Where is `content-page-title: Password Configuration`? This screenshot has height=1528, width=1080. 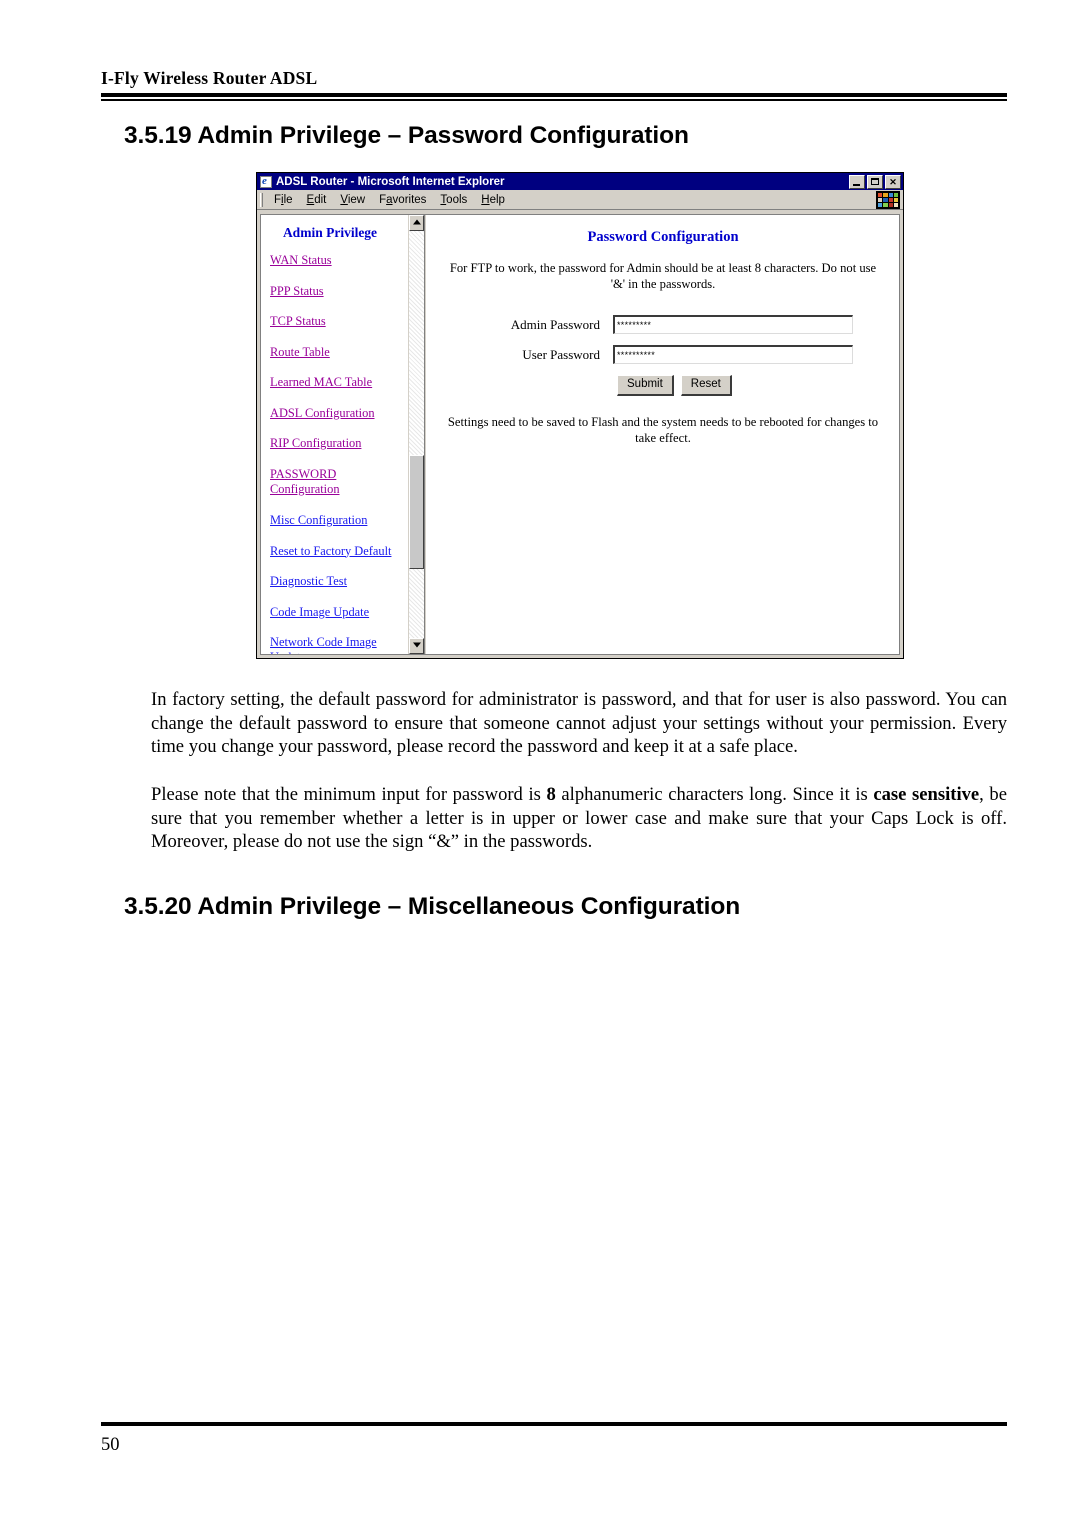 content-page-title: Password Configuration is located at coordinates (663, 237).